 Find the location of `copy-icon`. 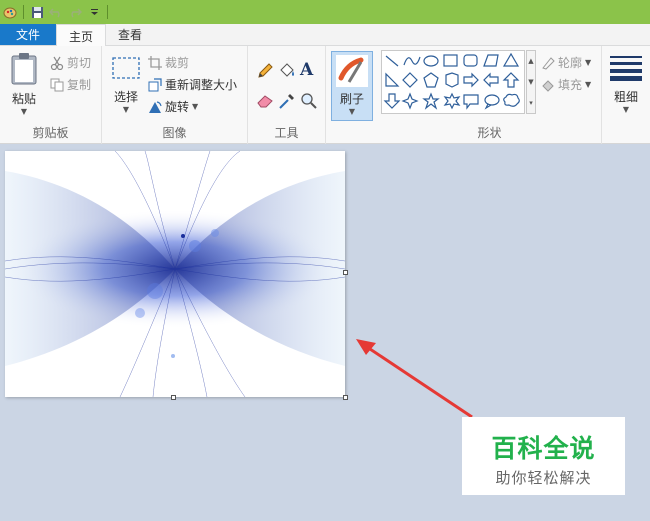

copy-icon is located at coordinates (57, 84).